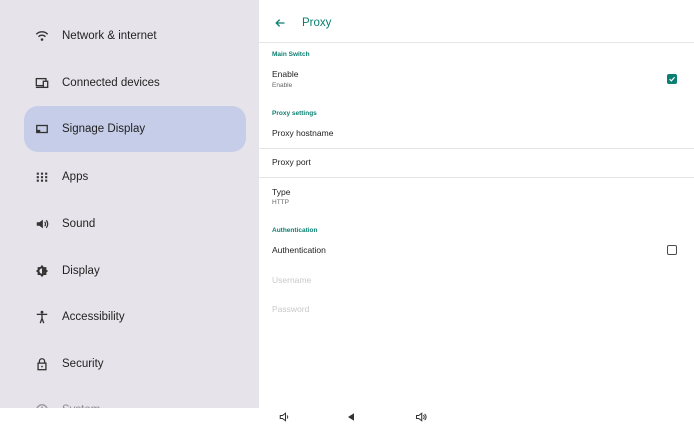 This screenshot has width=694, height=430. What do you see at coordinates (291, 54) in the screenshot?
I see `section-header-main-switch: Main Switch` at bounding box center [291, 54].